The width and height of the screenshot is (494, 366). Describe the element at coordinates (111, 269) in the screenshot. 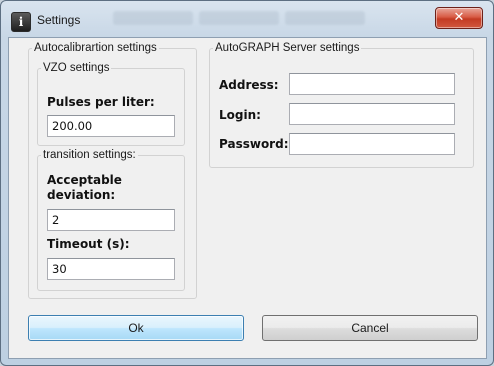

I see `timeout-input` at that location.